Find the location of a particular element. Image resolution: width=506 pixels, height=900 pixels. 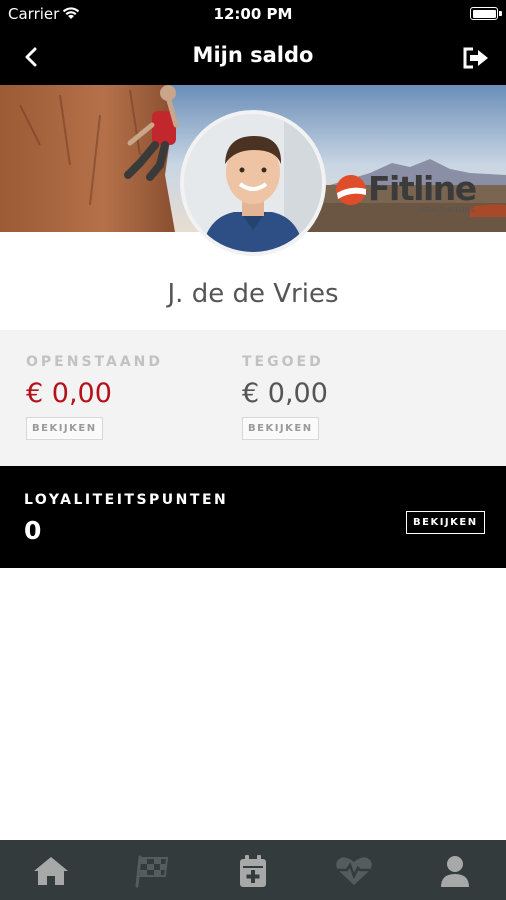

credit-balance: TEGOED € 0,00 BEKIJKEN is located at coordinates (285, 397).